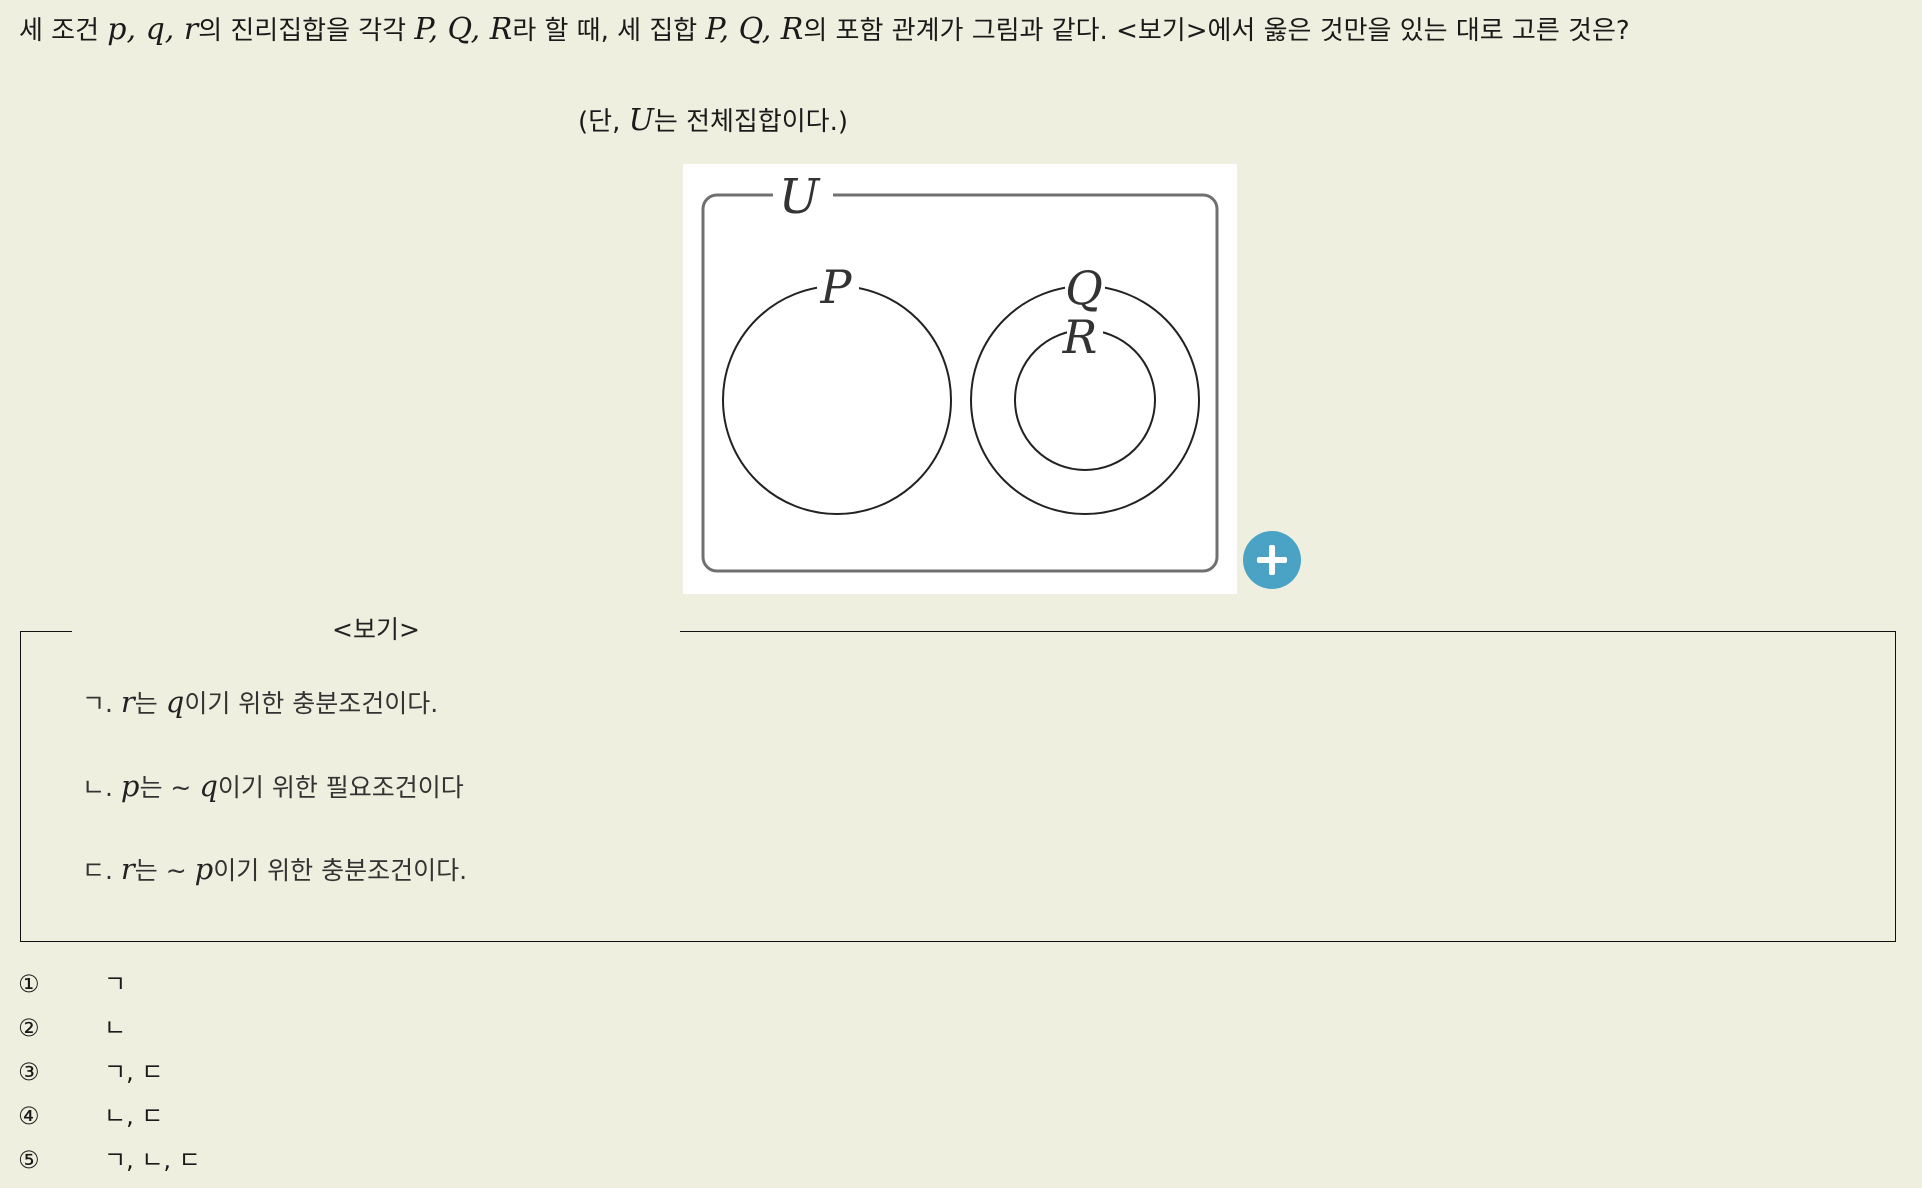  I want to click on condition-variables: p, q, r, so click(153, 29).